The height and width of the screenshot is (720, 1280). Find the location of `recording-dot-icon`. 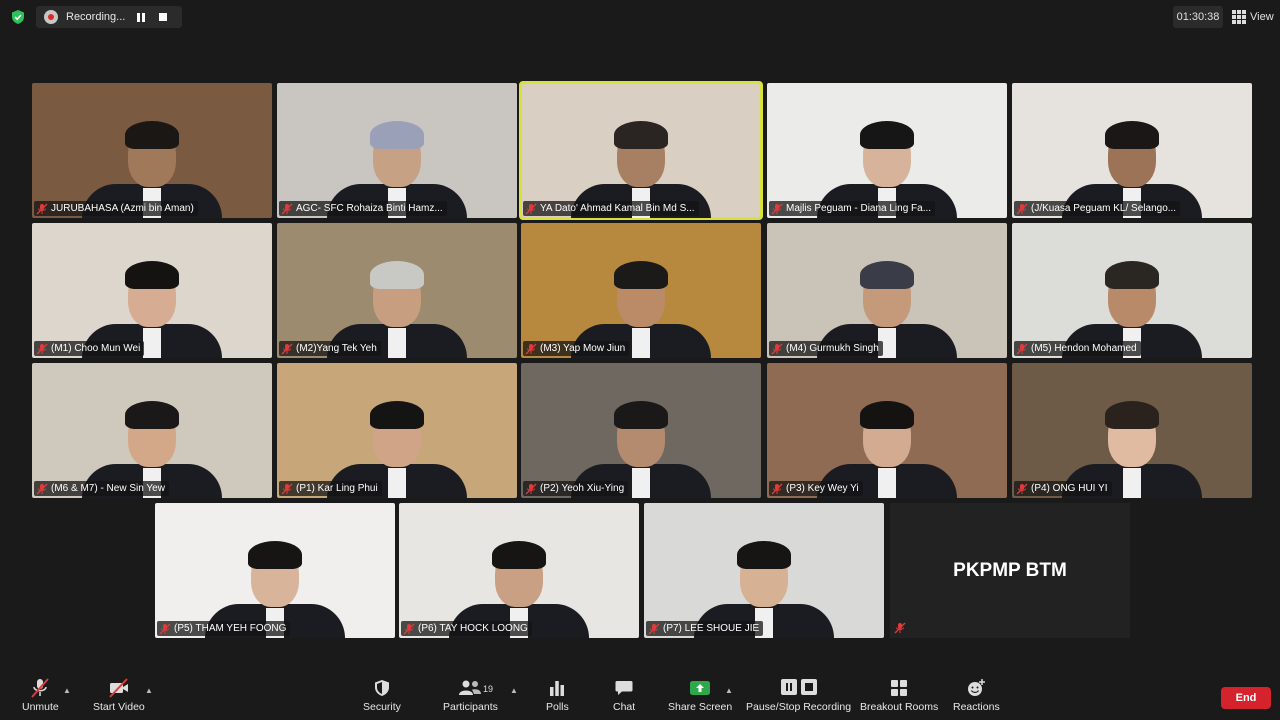

recording-dot-icon is located at coordinates (51, 17).